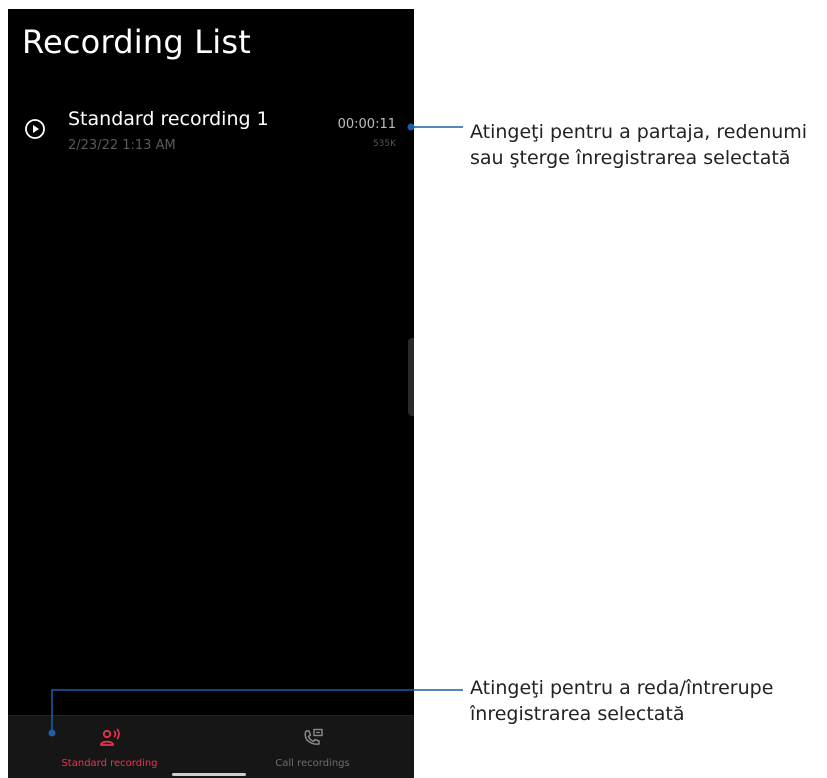 Image resolution: width=827 pixels, height=778 pixels. Describe the element at coordinates (109, 747) in the screenshot. I see `tab-standard-recording: Standard recording` at that location.